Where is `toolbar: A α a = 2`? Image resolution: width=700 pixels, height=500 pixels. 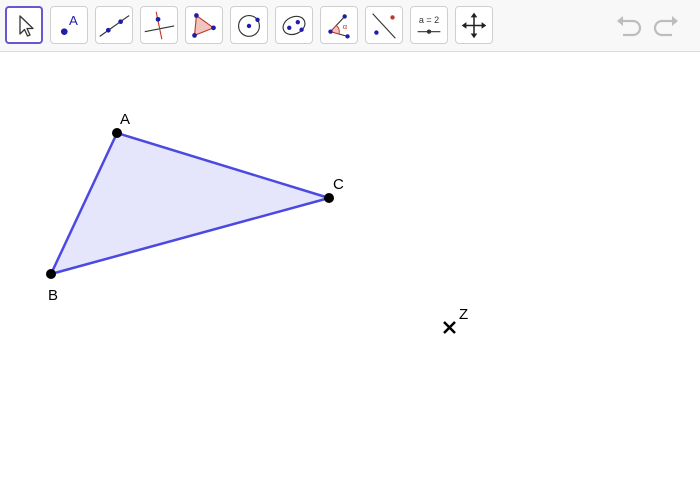
toolbar: A α a = 2 is located at coordinates (350, 26).